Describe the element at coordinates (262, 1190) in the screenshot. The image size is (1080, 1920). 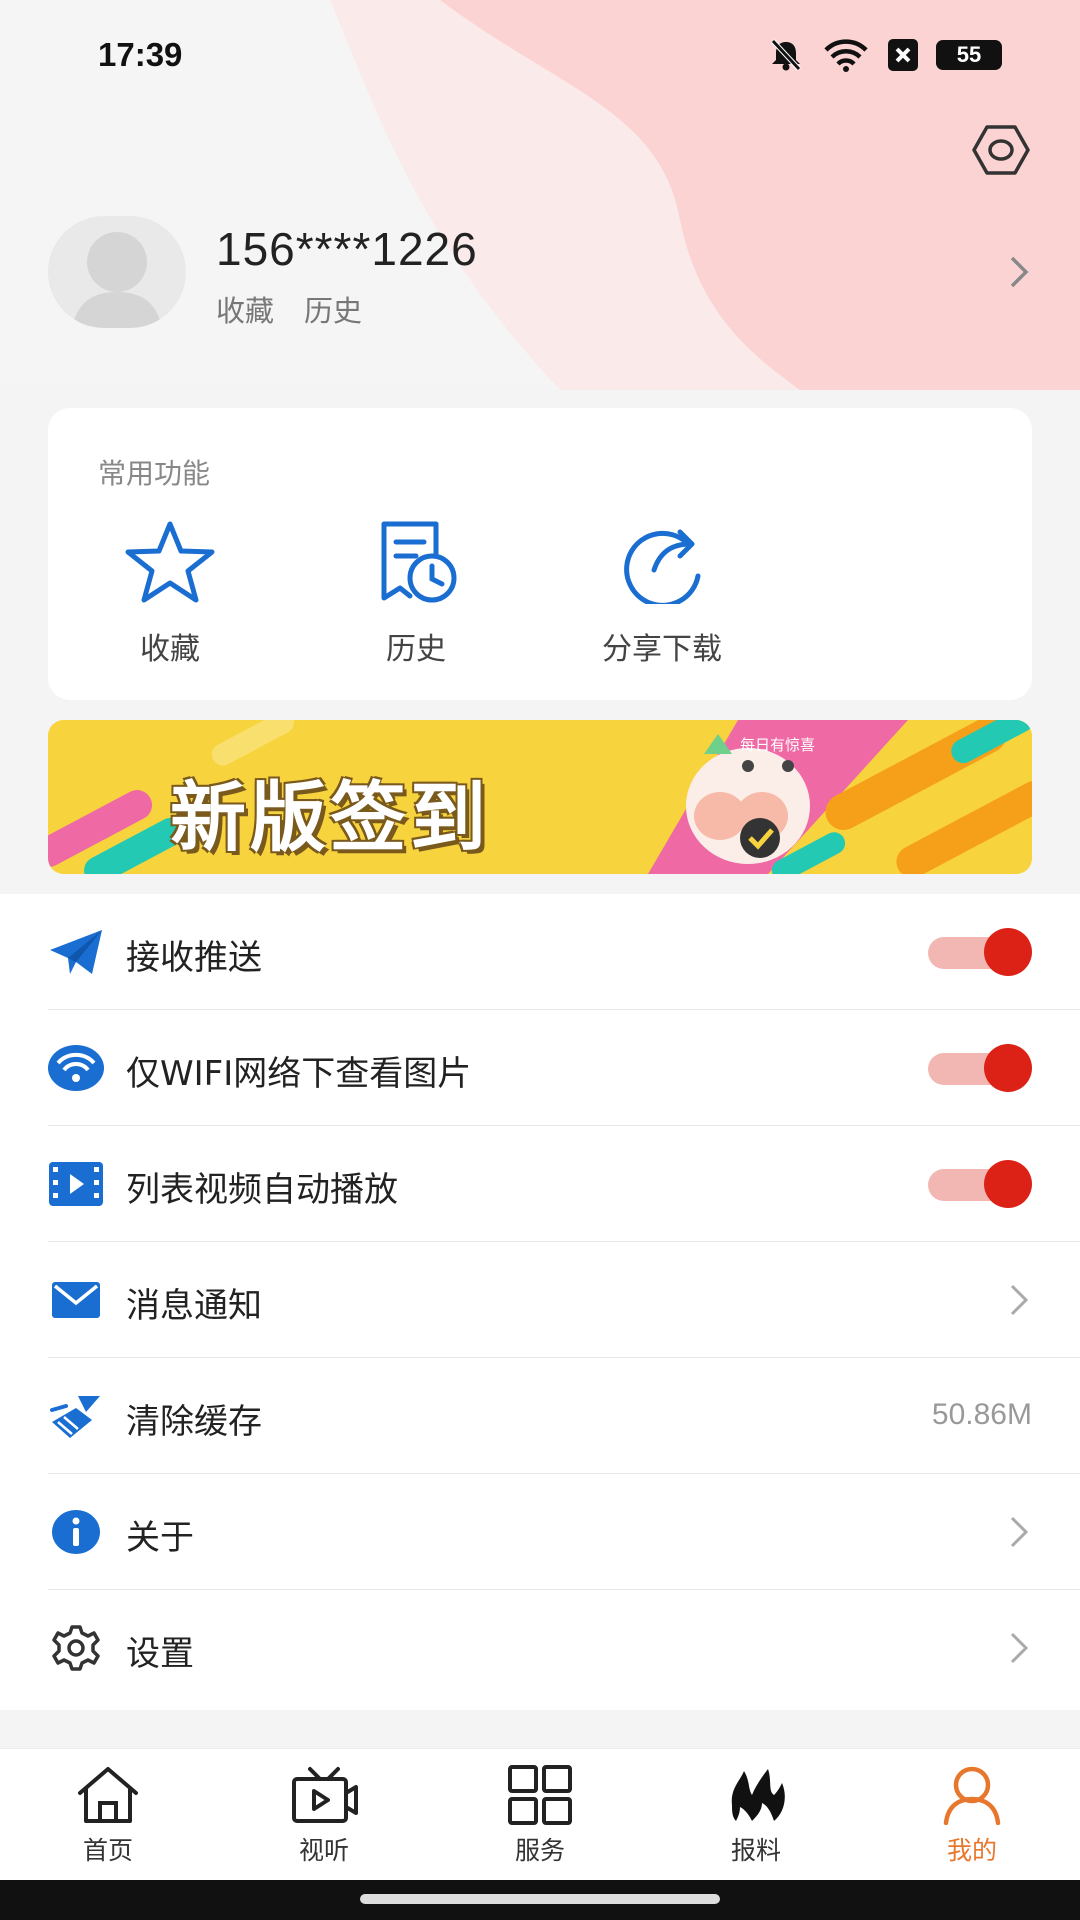
I see `row-label: 列表视频自动播放` at that location.